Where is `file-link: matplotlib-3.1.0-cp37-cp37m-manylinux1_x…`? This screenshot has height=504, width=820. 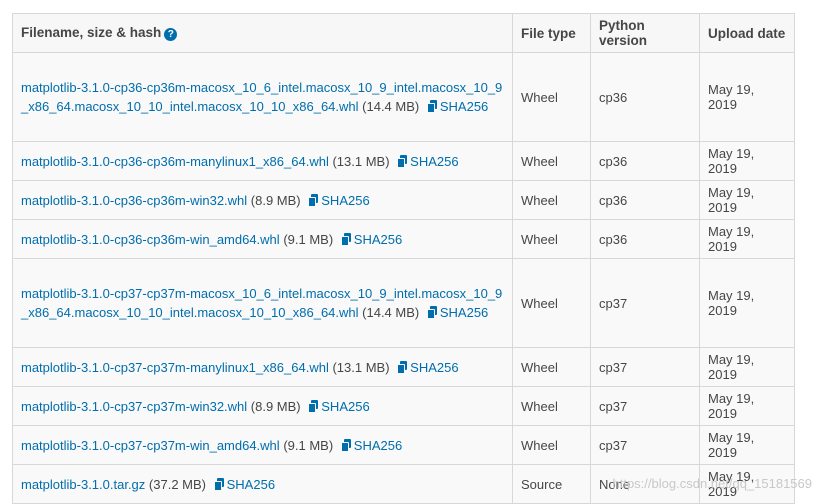 file-link: matplotlib-3.1.0-cp37-cp37m-manylinux1_x… is located at coordinates (175, 367).